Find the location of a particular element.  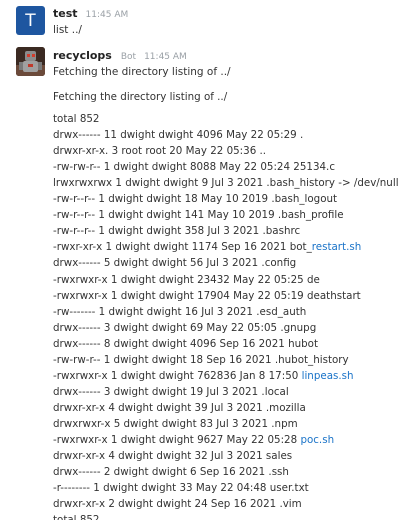

message-header: recyclops Bot 11:45 AM is located at coordinates (120, 55).